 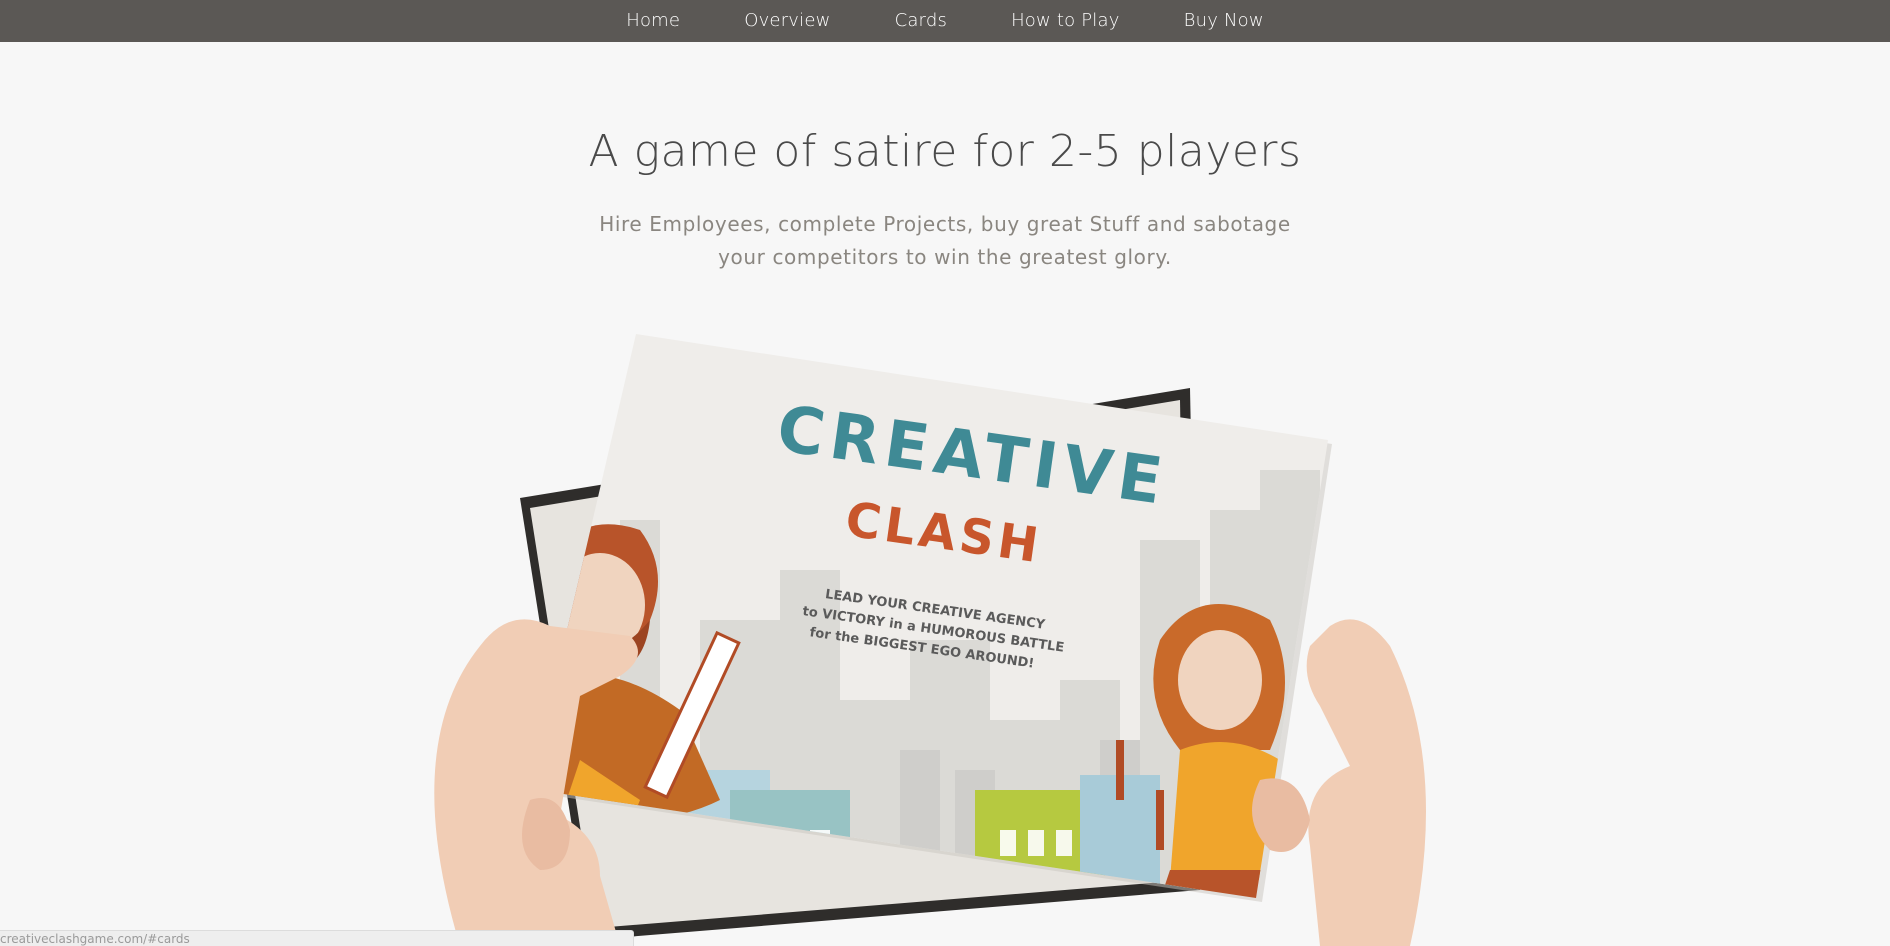 What do you see at coordinates (317, 938) in the screenshot?
I see `browser-status-bar: creativeclashgame.com/#cards` at bounding box center [317, 938].